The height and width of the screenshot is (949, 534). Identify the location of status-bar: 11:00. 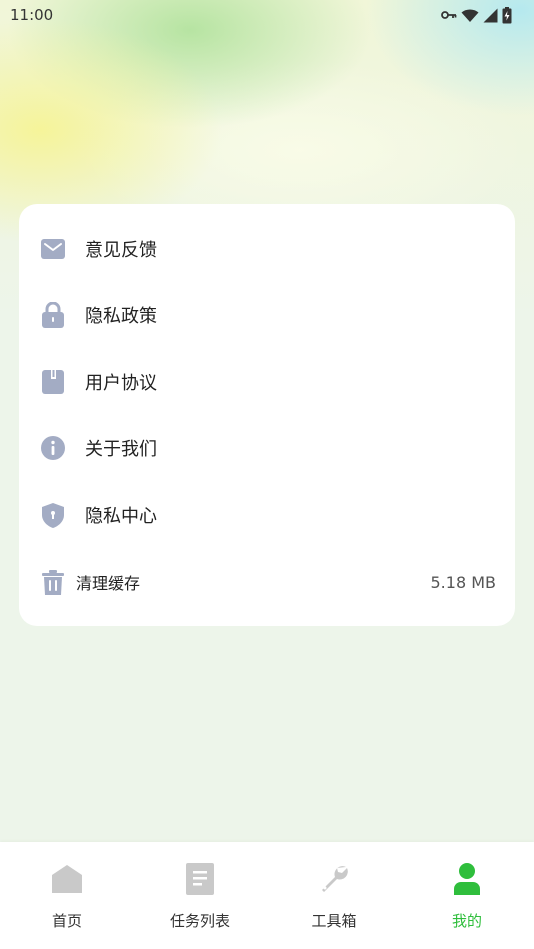
(267, 15).